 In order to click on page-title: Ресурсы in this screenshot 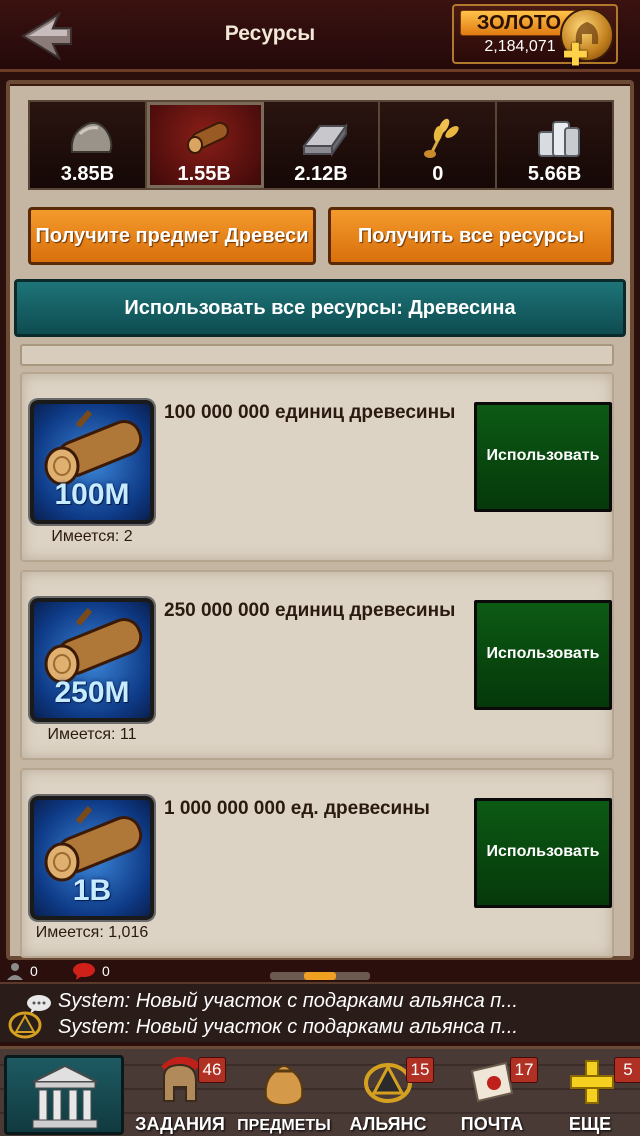, I will do `click(270, 33)`.